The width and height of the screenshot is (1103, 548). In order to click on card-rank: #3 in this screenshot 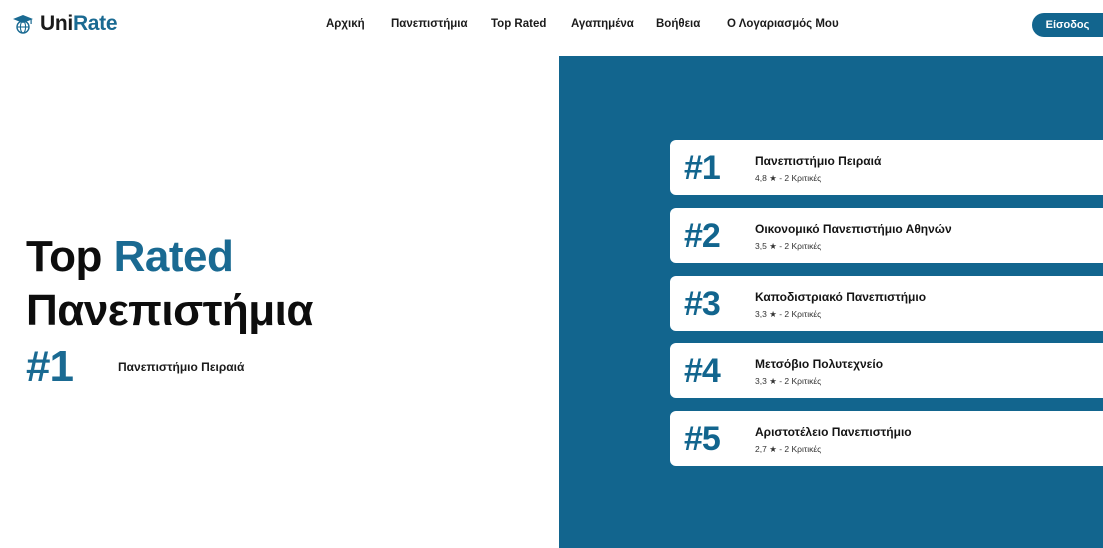, I will do `click(702, 304)`.